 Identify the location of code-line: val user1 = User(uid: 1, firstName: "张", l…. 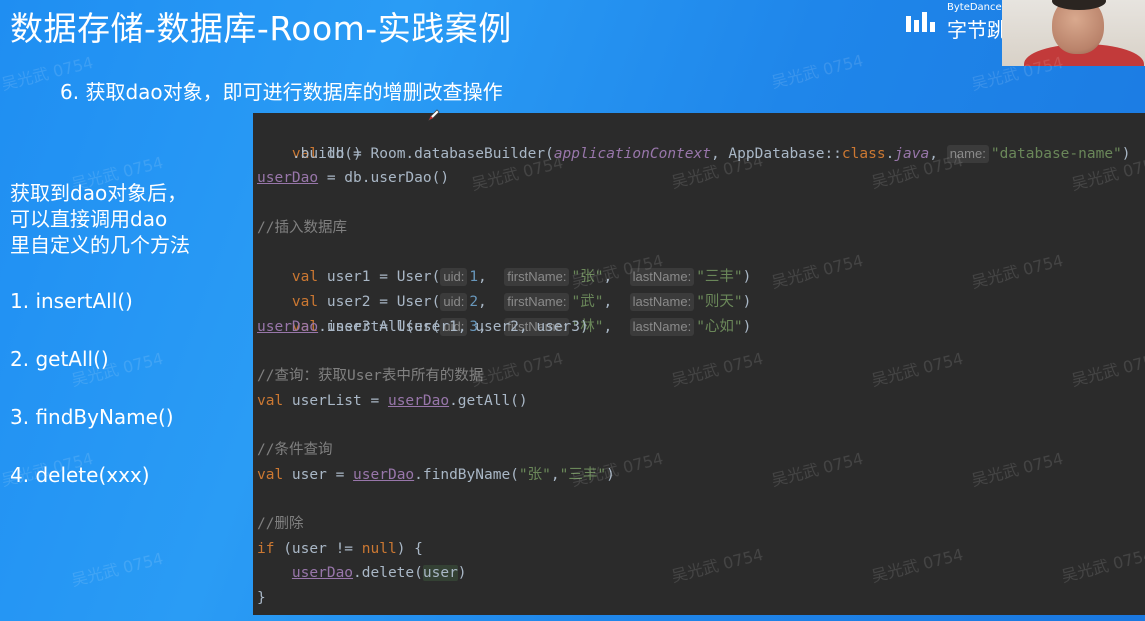
(521, 277).